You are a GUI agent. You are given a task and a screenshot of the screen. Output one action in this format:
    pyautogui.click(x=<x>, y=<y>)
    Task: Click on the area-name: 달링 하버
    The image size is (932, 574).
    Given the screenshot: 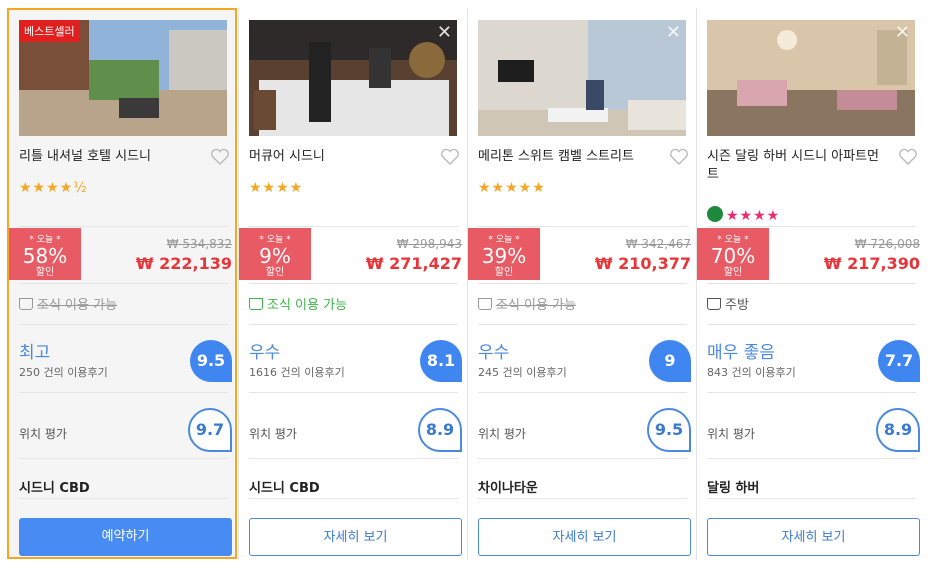 What is the action you would take?
    pyautogui.click(x=733, y=488)
    